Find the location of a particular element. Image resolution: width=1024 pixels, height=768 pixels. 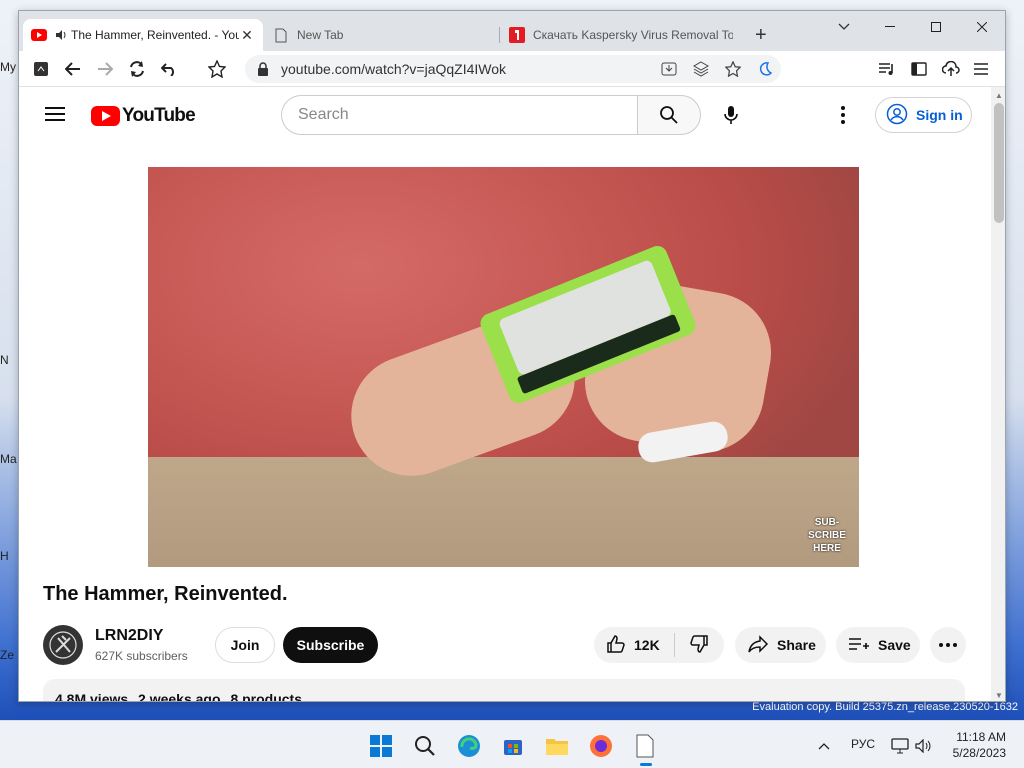

youtube-play-icon is located at coordinates (105, 116).